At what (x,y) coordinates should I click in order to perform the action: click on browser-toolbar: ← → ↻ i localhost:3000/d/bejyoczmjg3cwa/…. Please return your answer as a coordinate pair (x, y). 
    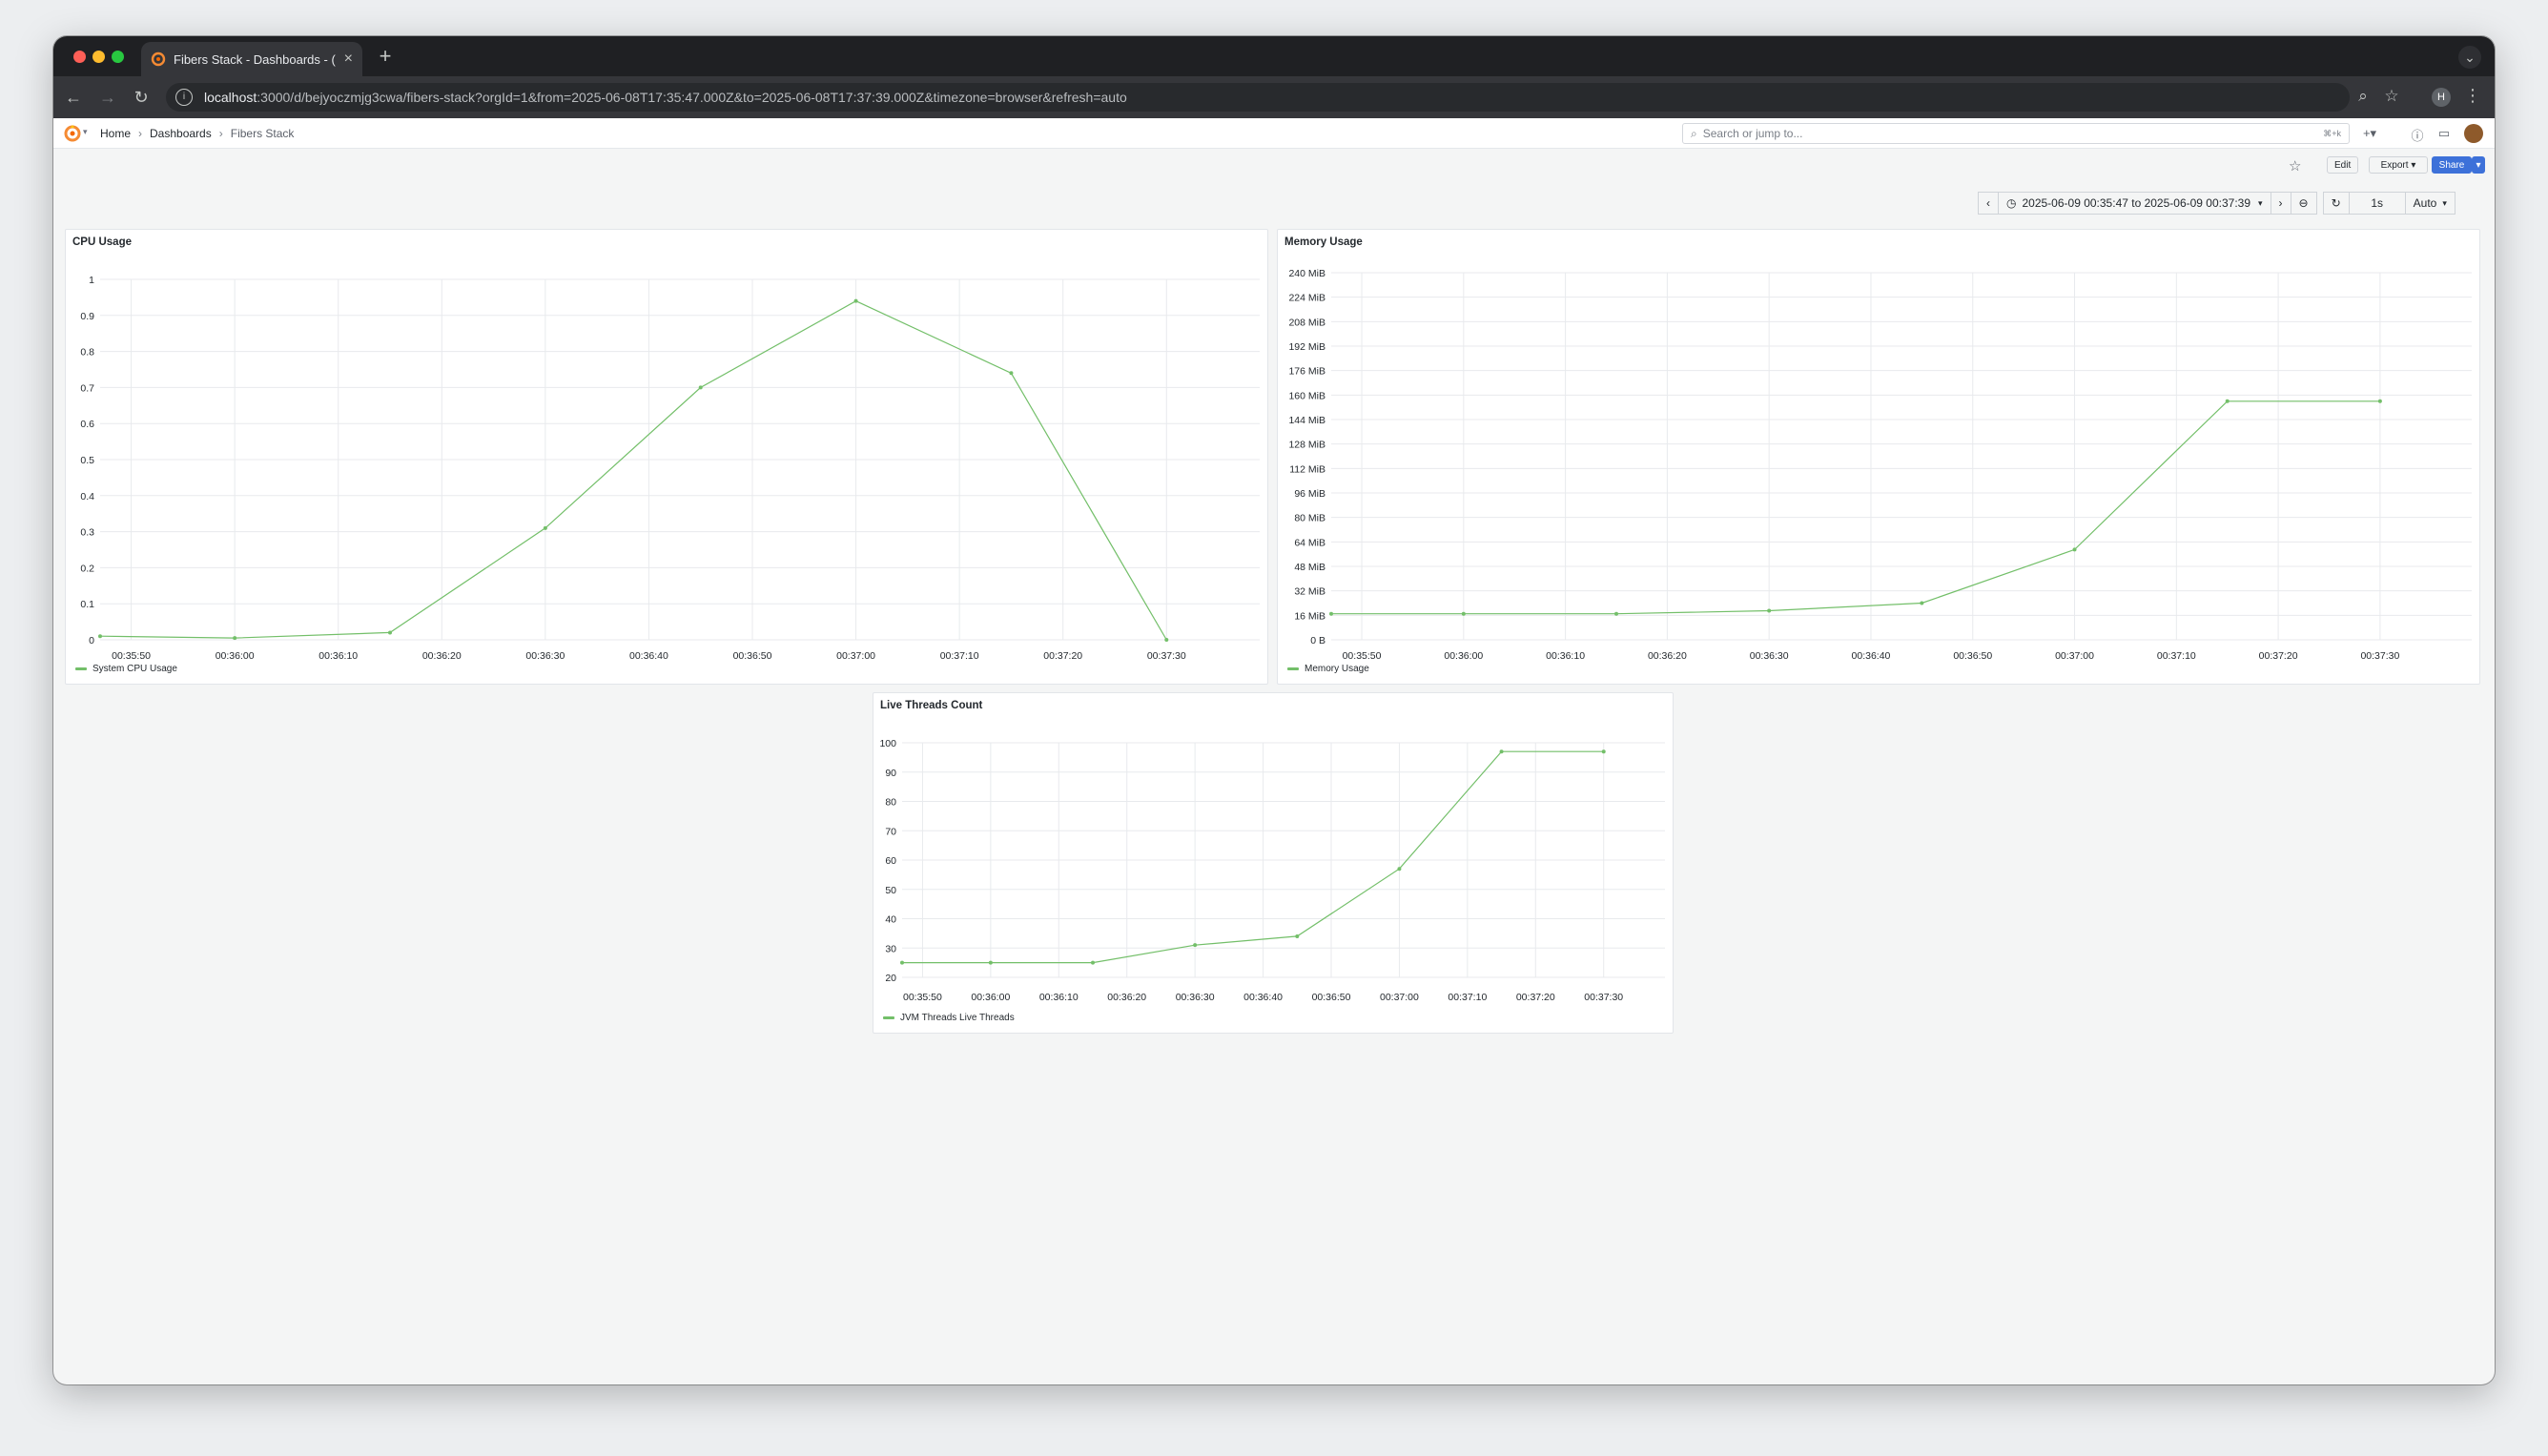
    Looking at the image, I should click on (1274, 97).